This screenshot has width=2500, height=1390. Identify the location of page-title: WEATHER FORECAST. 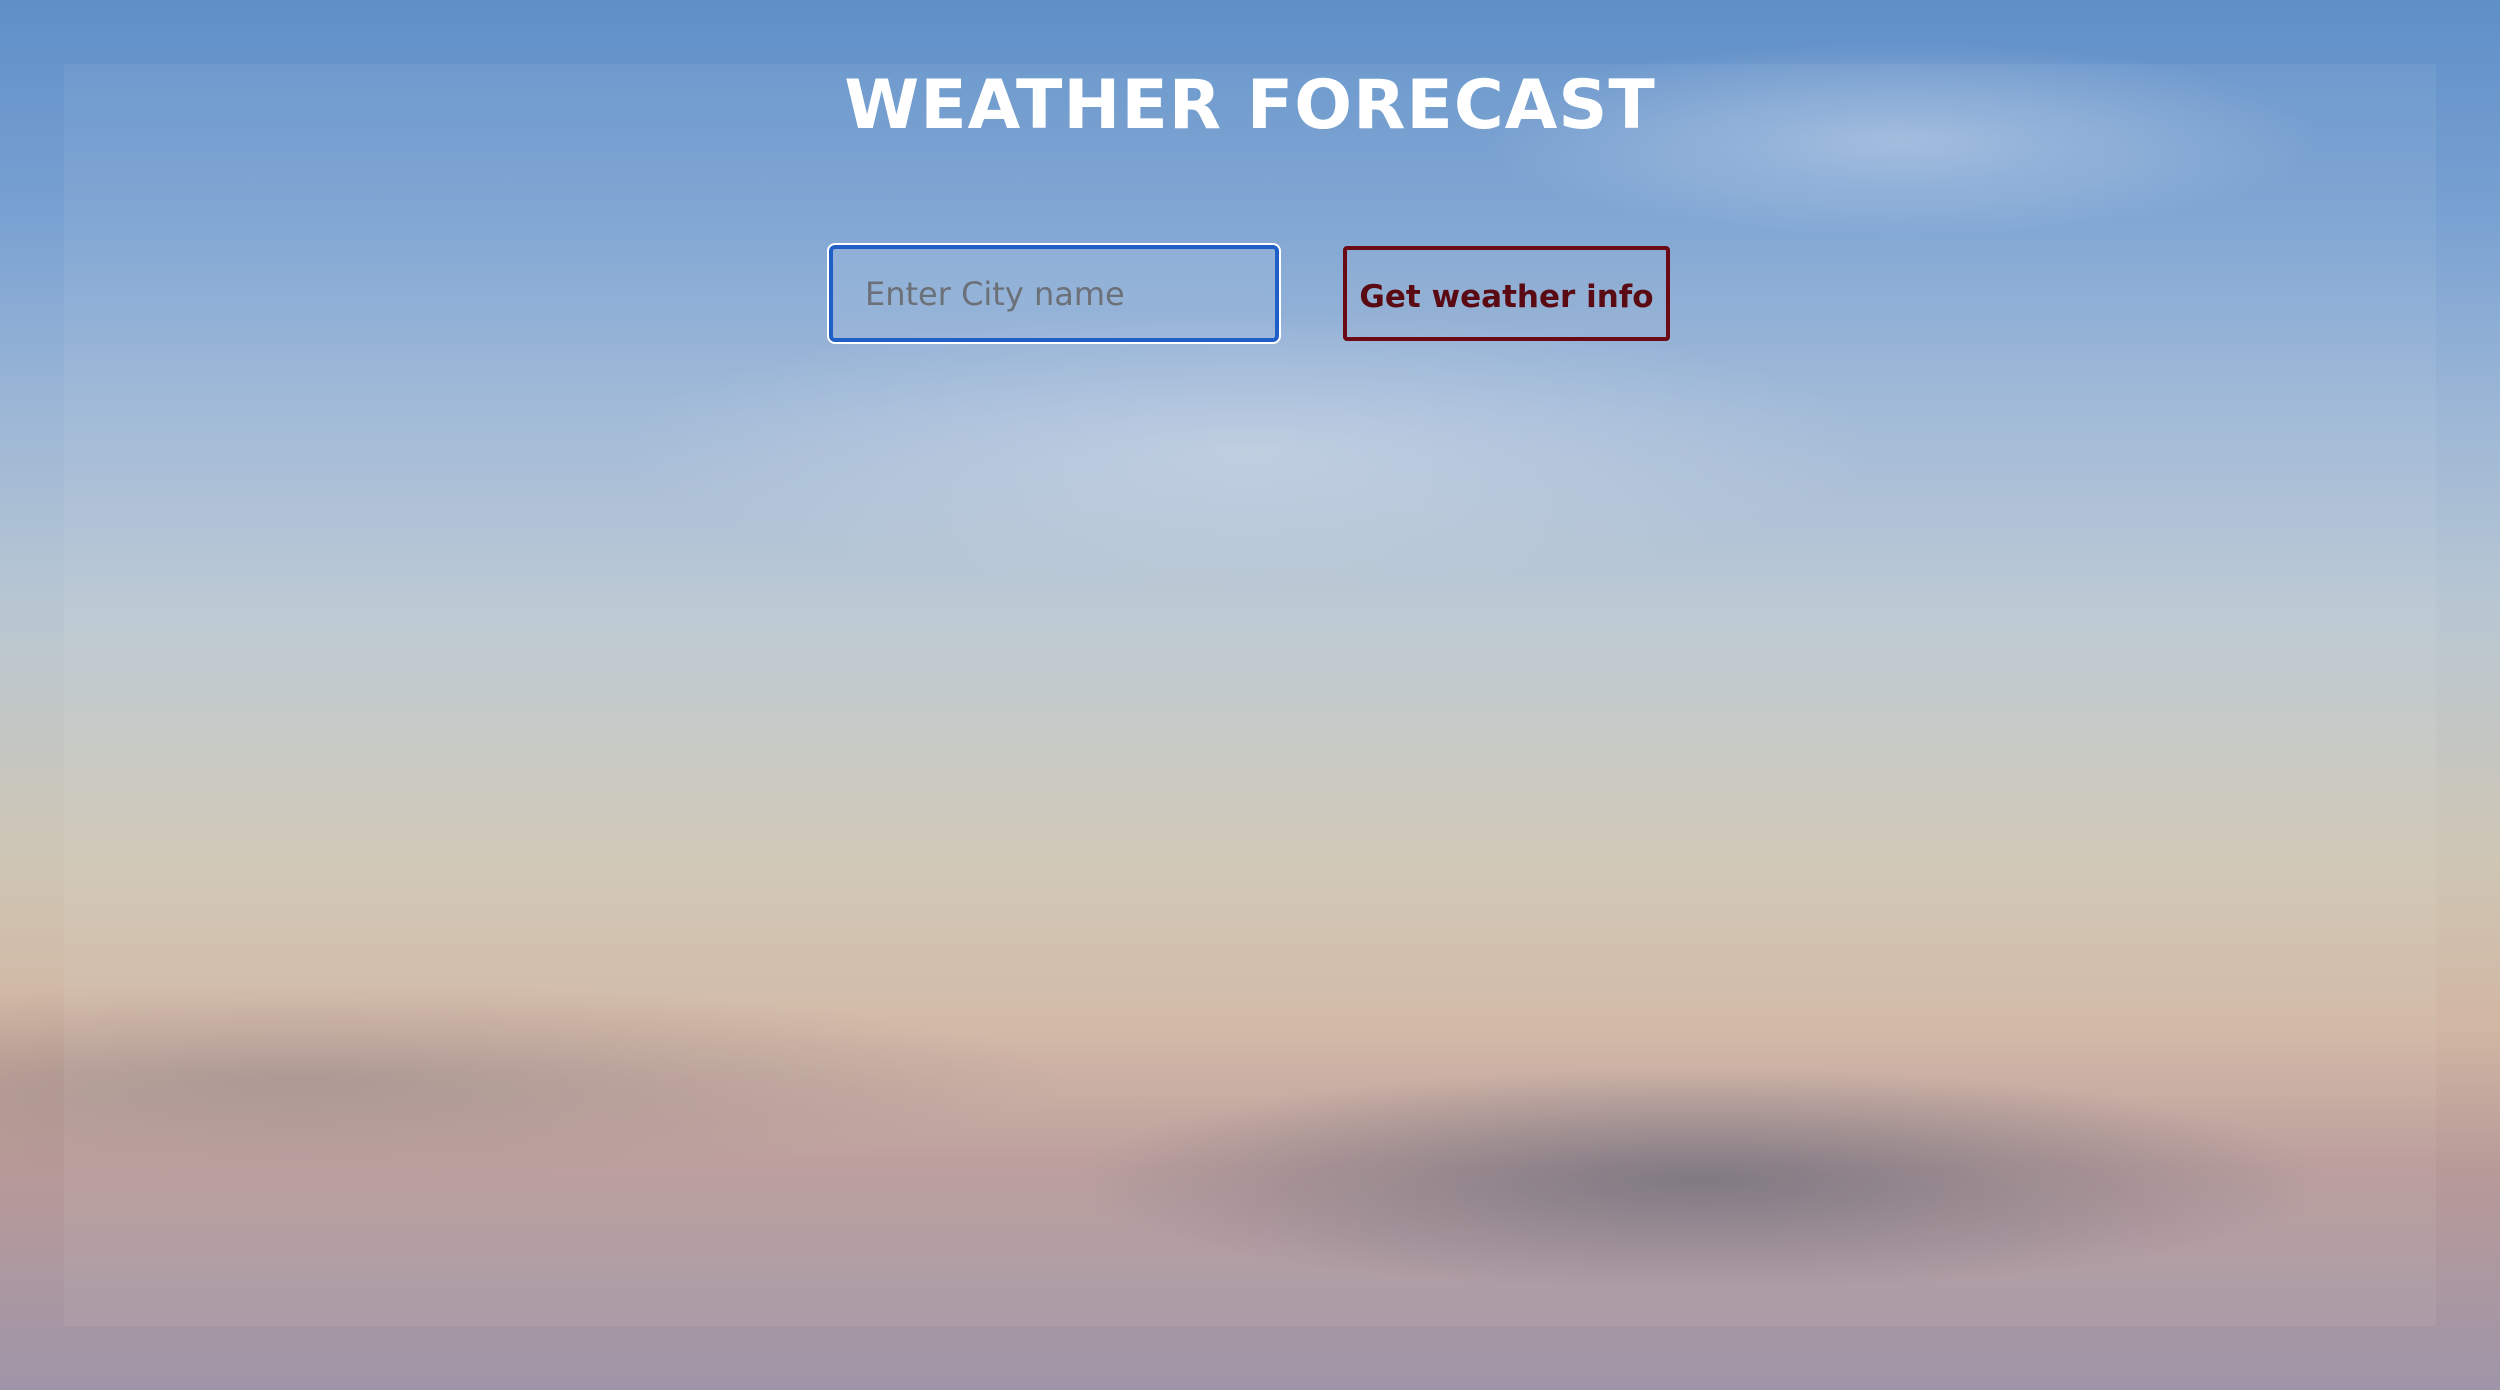
(1250, 105).